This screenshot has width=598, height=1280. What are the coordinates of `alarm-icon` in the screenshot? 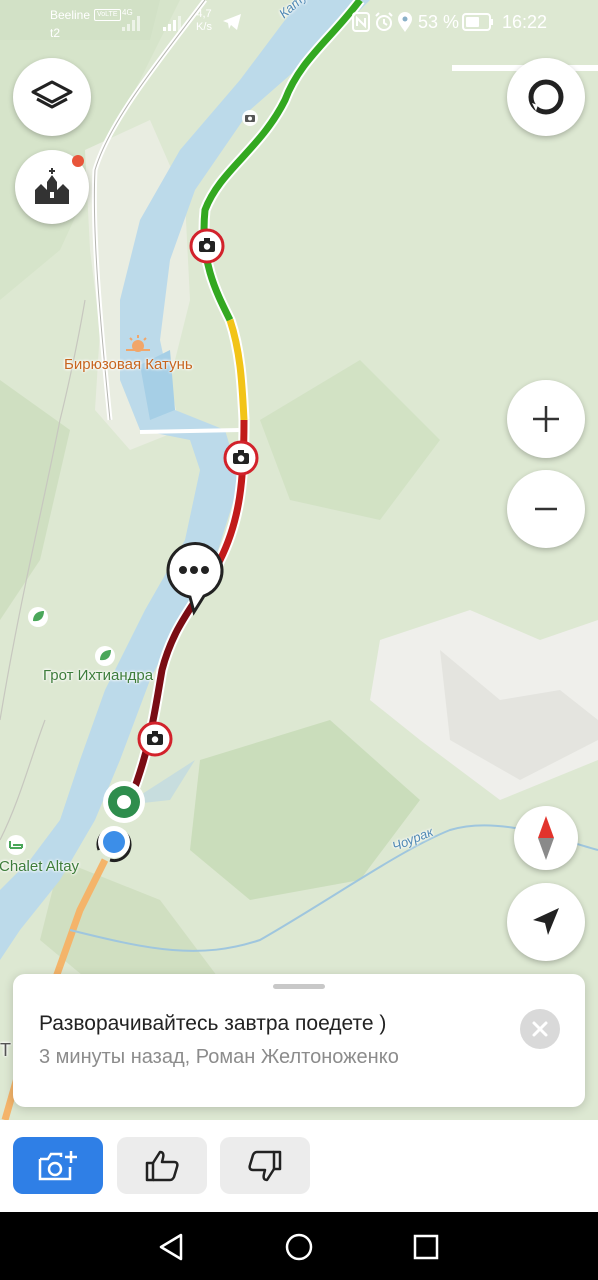 It's located at (384, 21).